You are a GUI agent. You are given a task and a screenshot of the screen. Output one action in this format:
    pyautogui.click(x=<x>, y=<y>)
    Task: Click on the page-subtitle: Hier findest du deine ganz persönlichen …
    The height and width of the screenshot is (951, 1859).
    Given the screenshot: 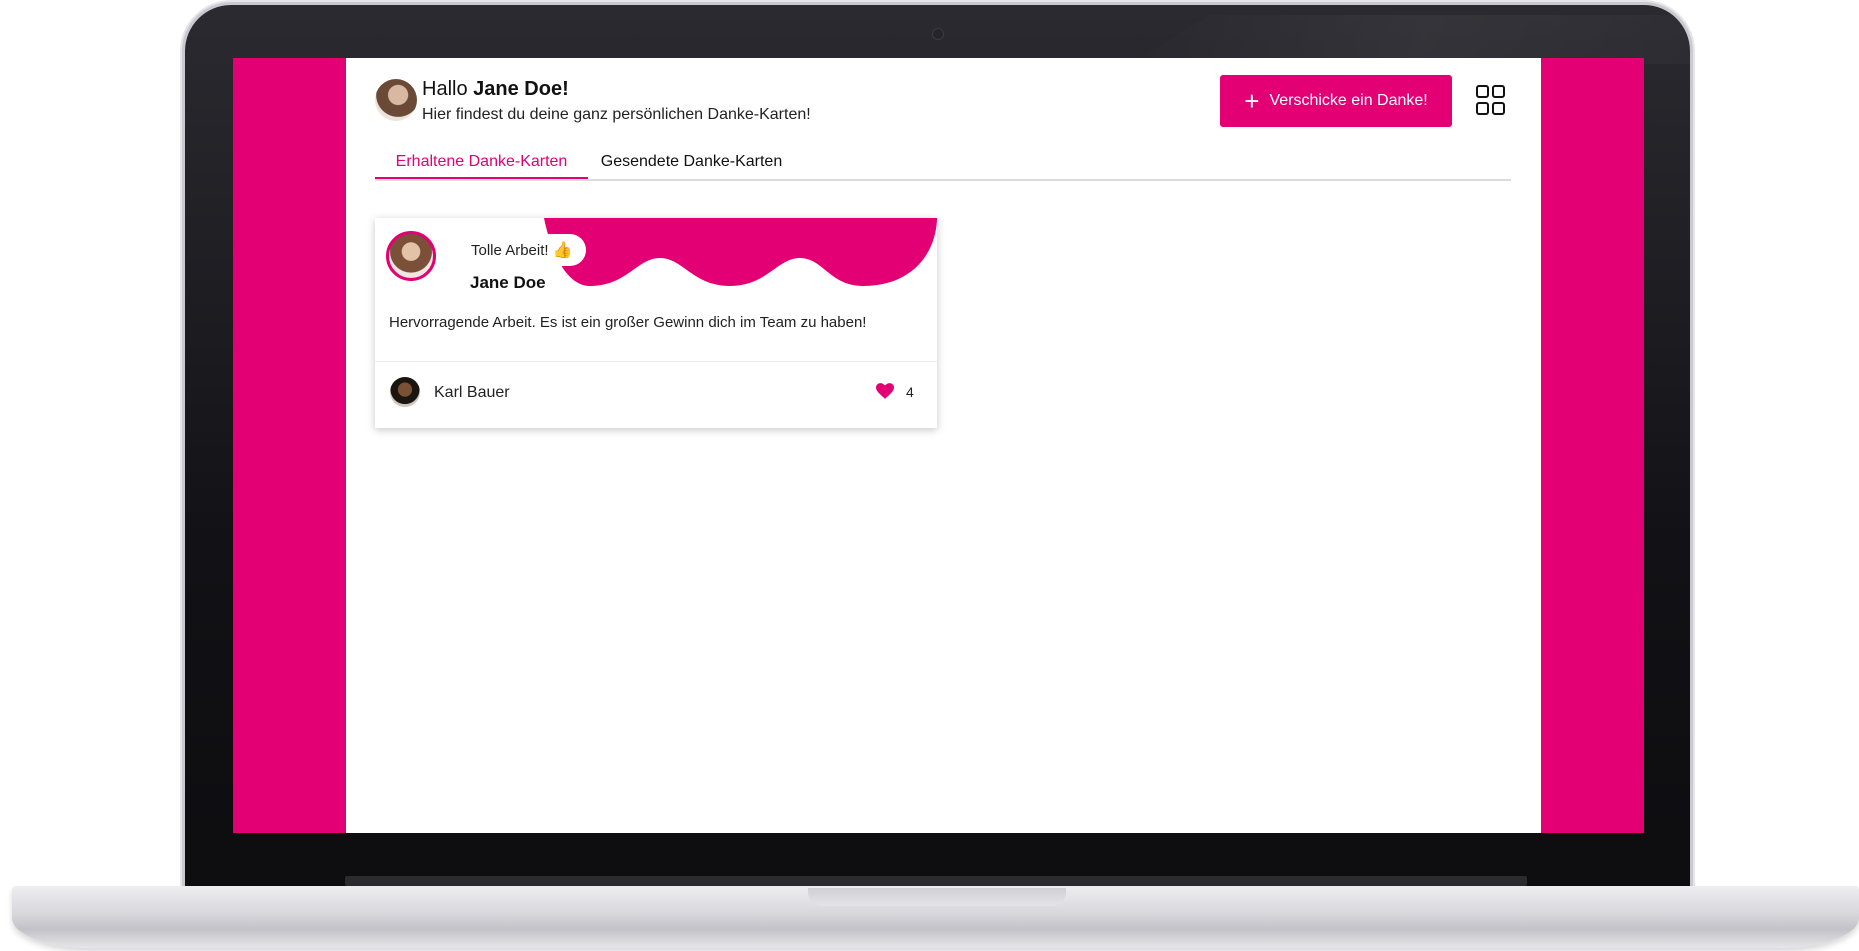 What is the action you would take?
    pyautogui.click(x=616, y=114)
    